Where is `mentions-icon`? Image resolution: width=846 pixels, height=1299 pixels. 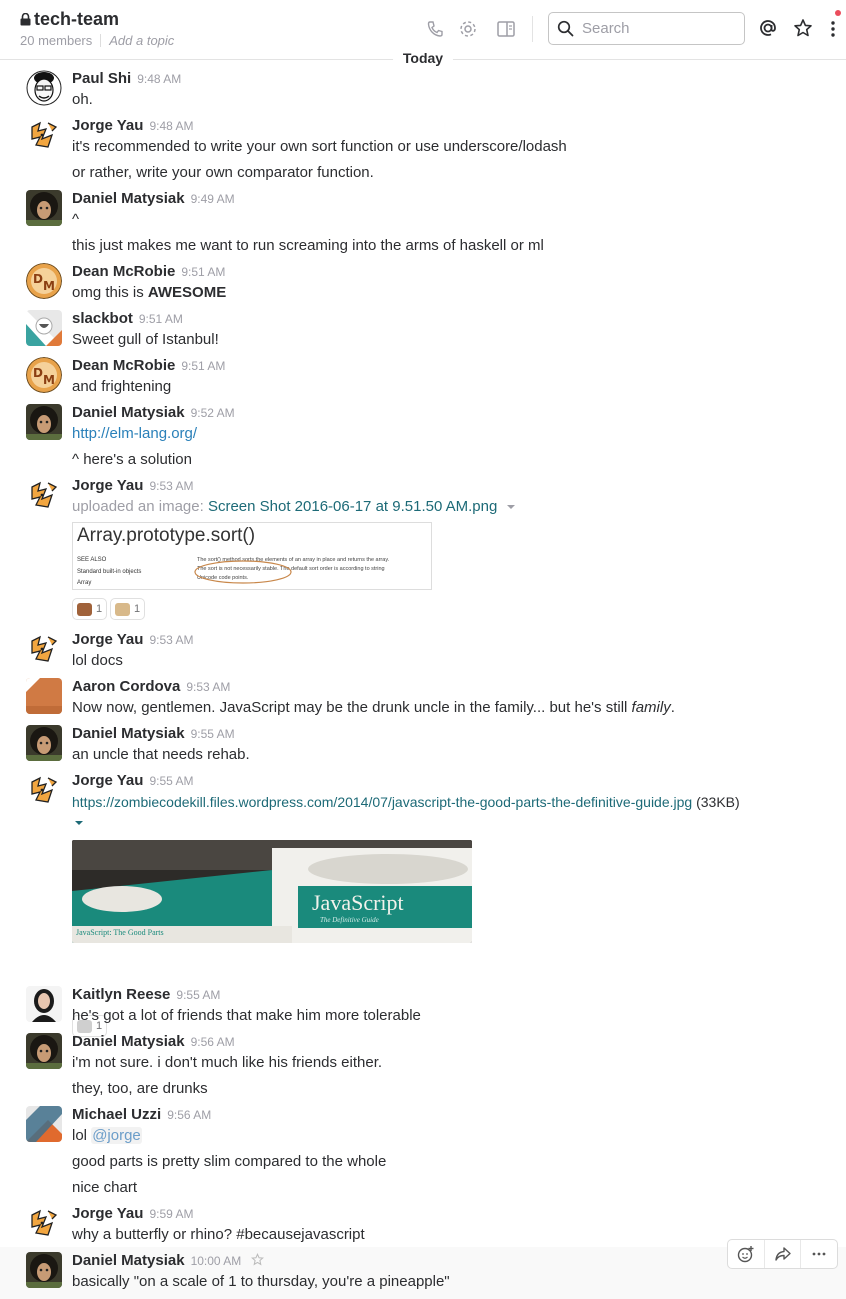 mentions-icon is located at coordinates (768, 28).